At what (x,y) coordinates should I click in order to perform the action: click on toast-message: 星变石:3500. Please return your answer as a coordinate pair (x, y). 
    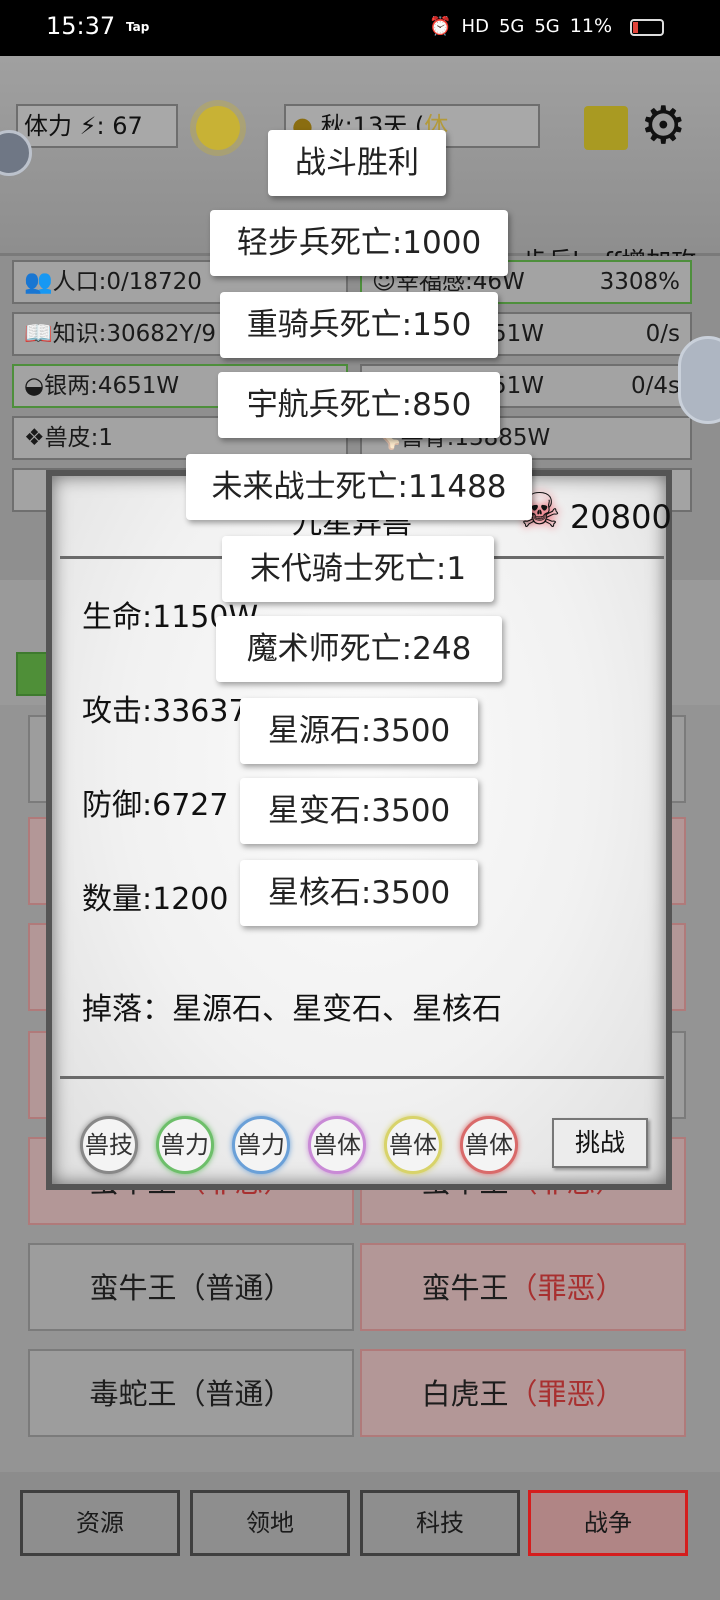
    Looking at the image, I should click on (359, 811).